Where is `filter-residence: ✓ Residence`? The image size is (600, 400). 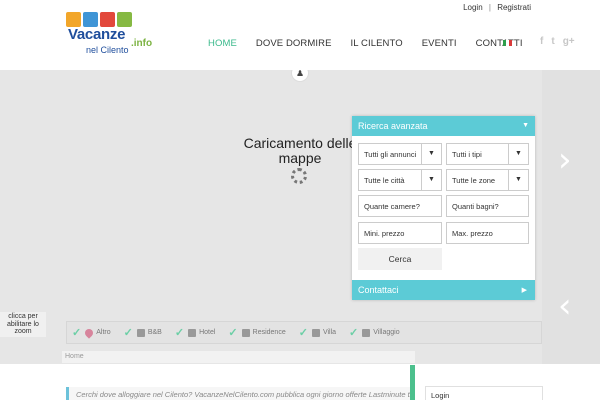 filter-residence: ✓ Residence is located at coordinates (256, 332).